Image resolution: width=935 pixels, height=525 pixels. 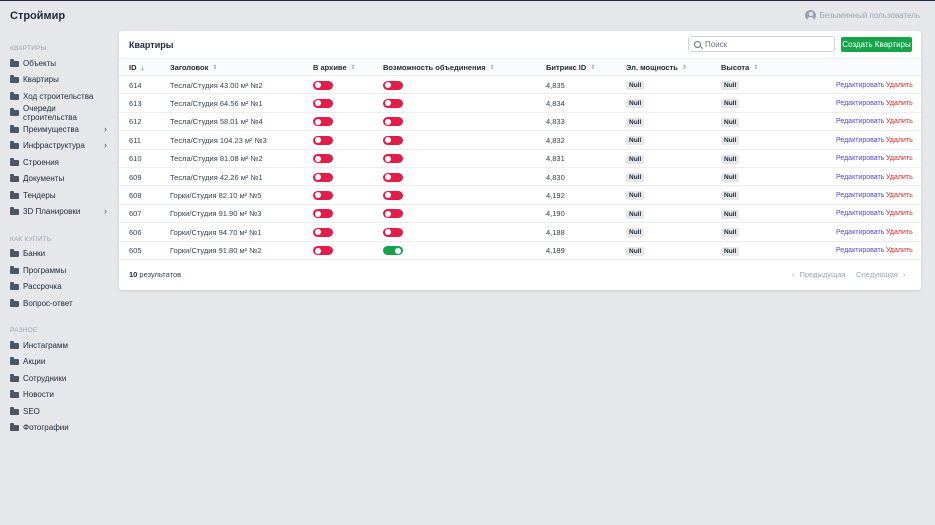 What do you see at coordinates (193, 67) in the screenshot?
I see `column-header-title: Заголовок ⇕` at bounding box center [193, 67].